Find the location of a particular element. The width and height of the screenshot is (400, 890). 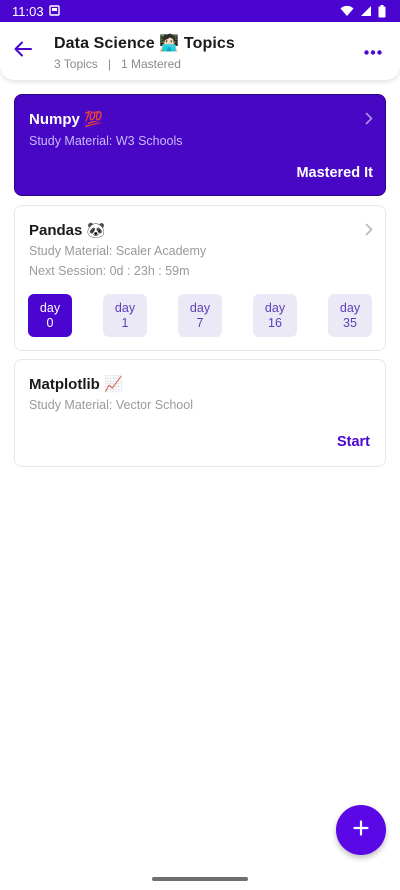

status-bar: 11:03 is located at coordinates (200, 11).